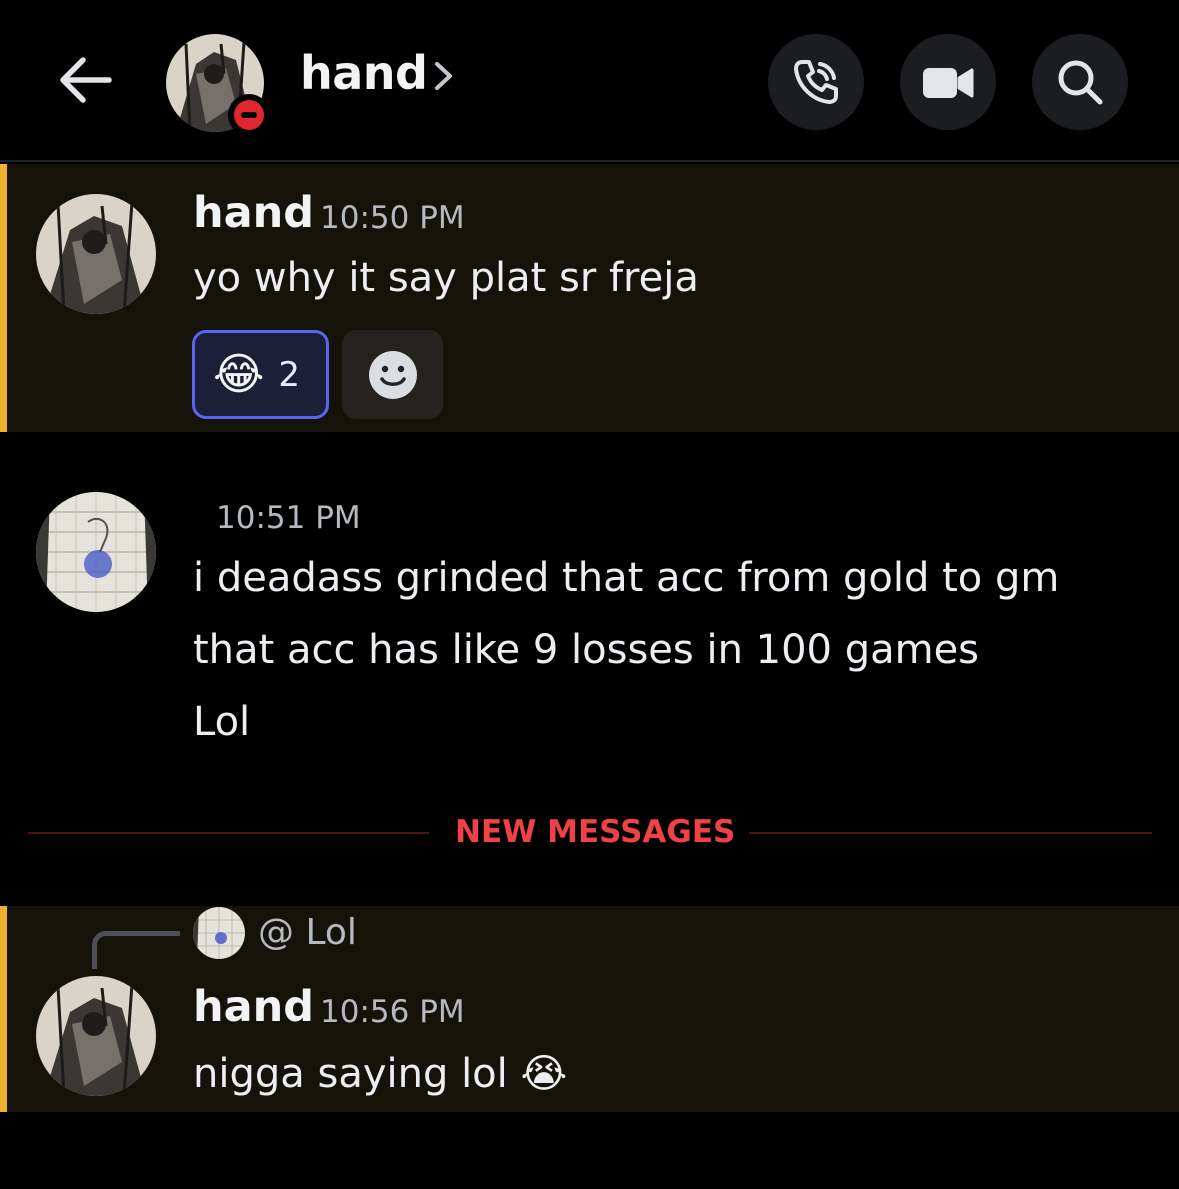 This screenshot has height=1189, width=1179. Describe the element at coordinates (595, 832) in the screenshot. I see `new-messages-label: NEW MESSAGES` at that location.